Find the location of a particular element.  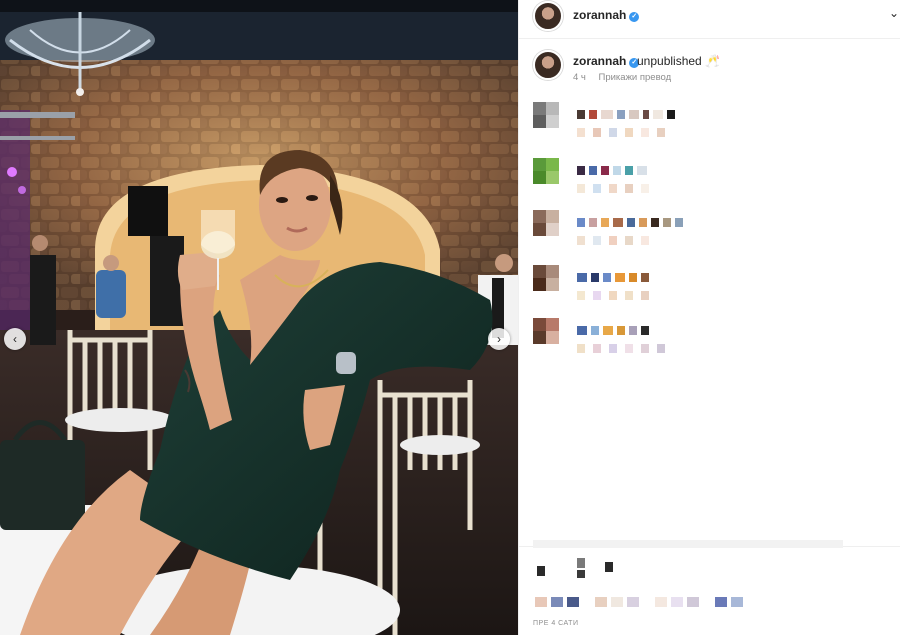

caption-text: unpublished 🥂 is located at coordinates (678, 61).